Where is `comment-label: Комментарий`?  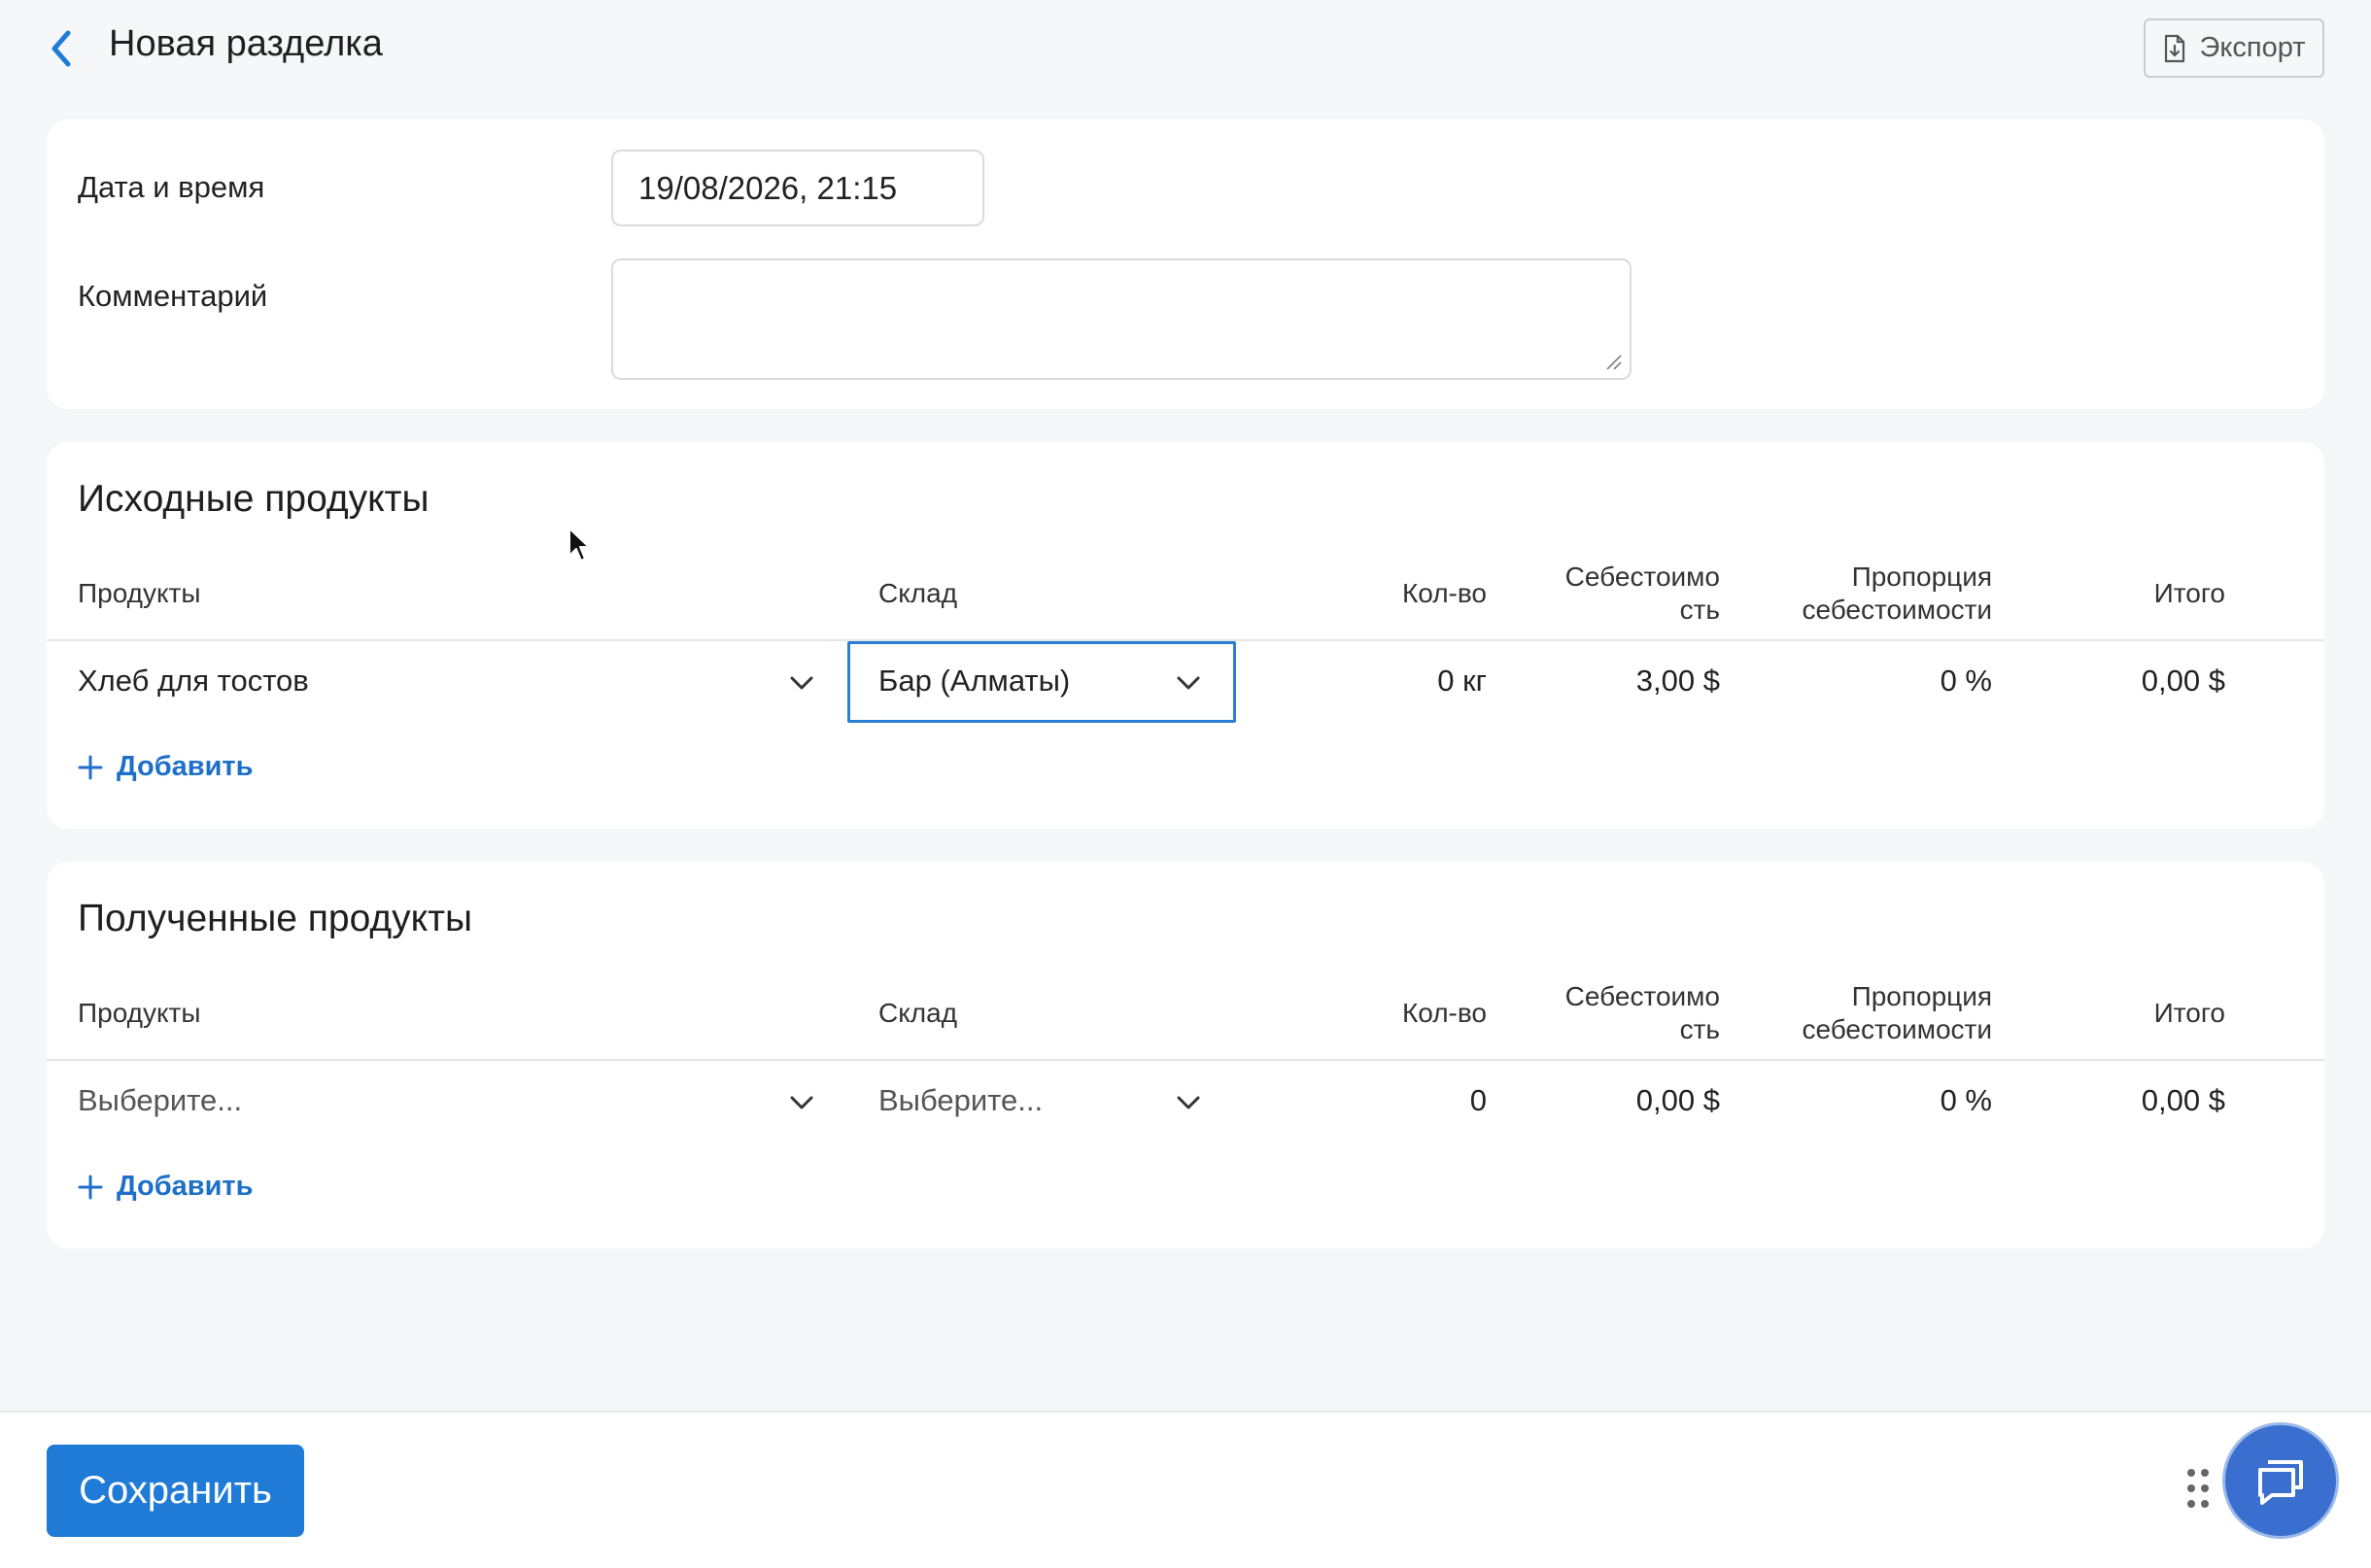
comment-label: Комментарий is located at coordinates (173, 296).